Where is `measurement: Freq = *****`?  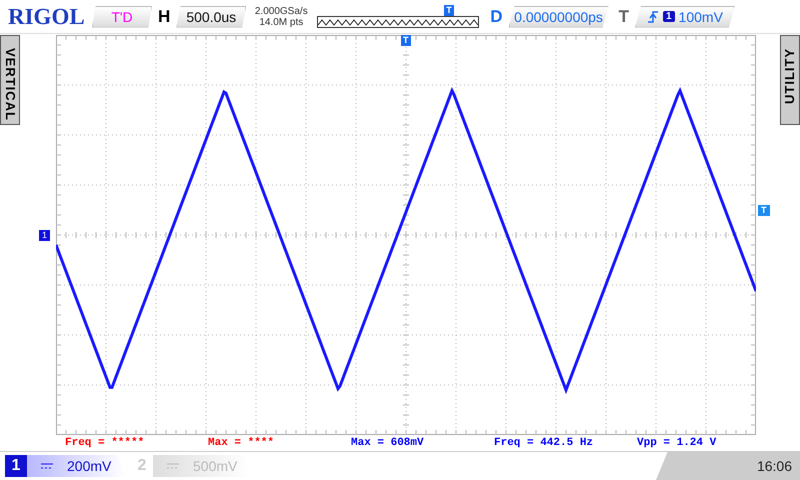
measurement: Freq = ***** is located at coordinates (105, 443).